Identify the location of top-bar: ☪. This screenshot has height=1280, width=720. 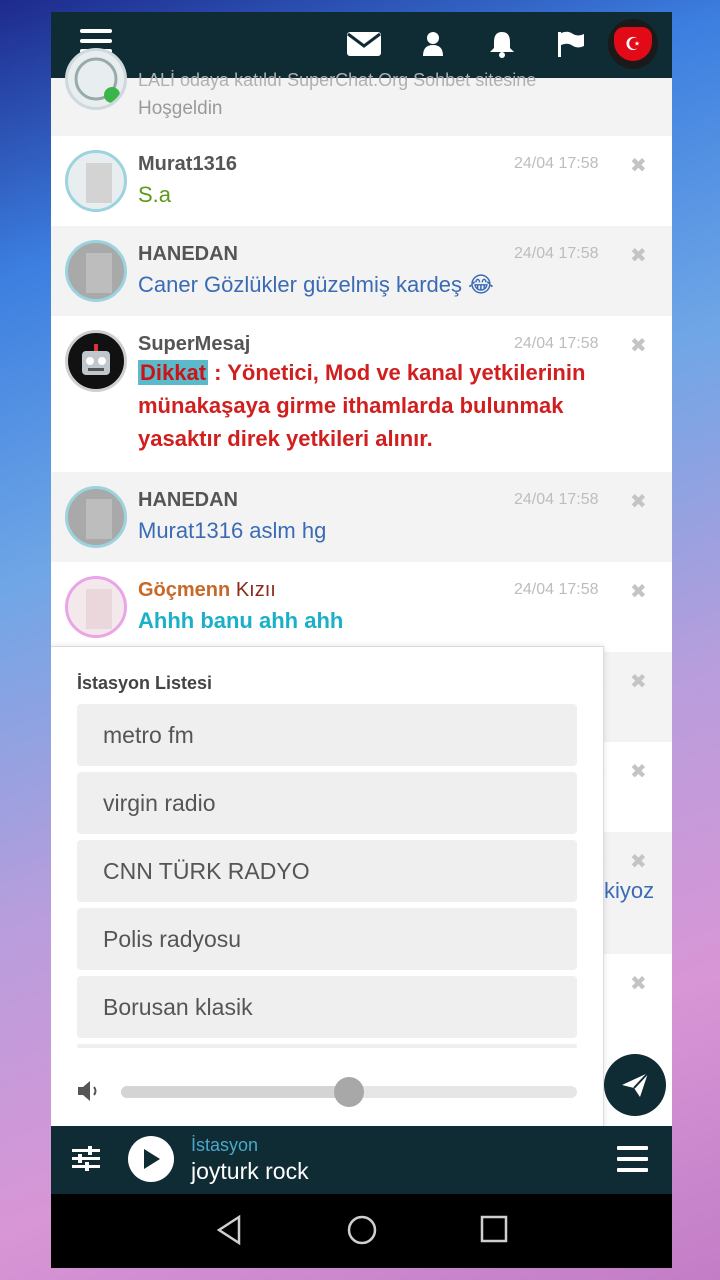
(361, 45).